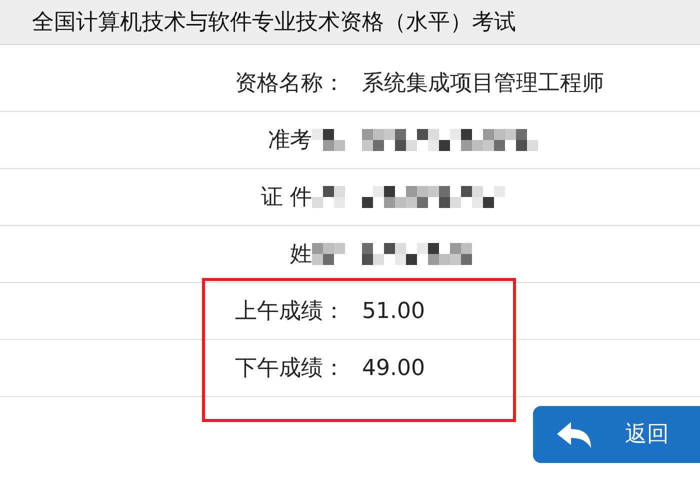  I want to click on field-label: 下午成绩：, so click(290, 368).